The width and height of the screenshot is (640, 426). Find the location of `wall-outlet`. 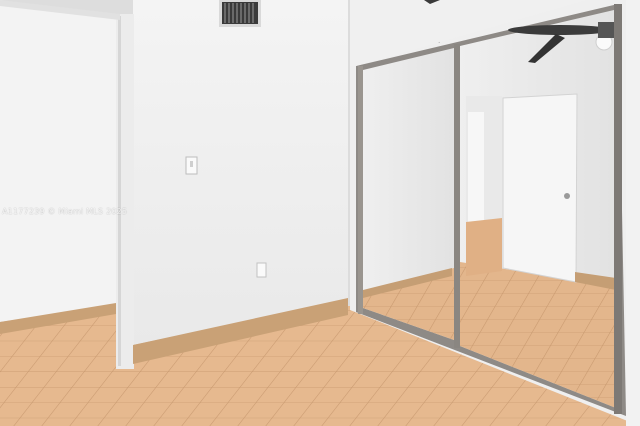

wall-outlet is located at coordinates (261, 270).